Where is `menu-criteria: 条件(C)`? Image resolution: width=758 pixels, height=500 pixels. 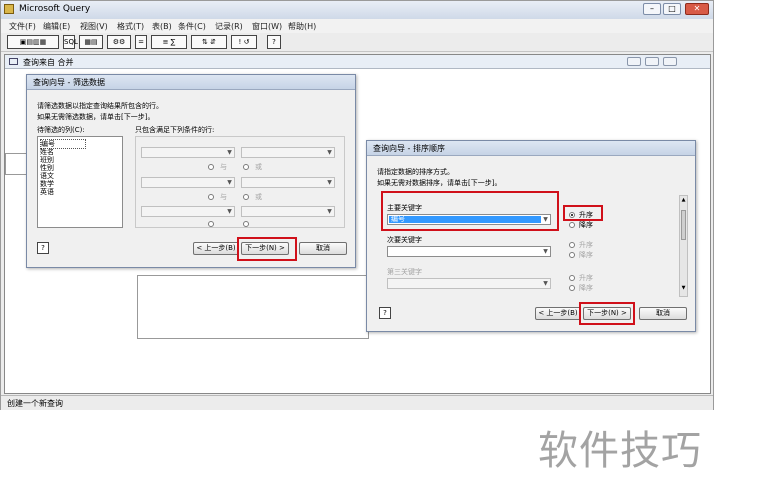 menu-criteria: 条件(C) is located at coordinates (192, 26).